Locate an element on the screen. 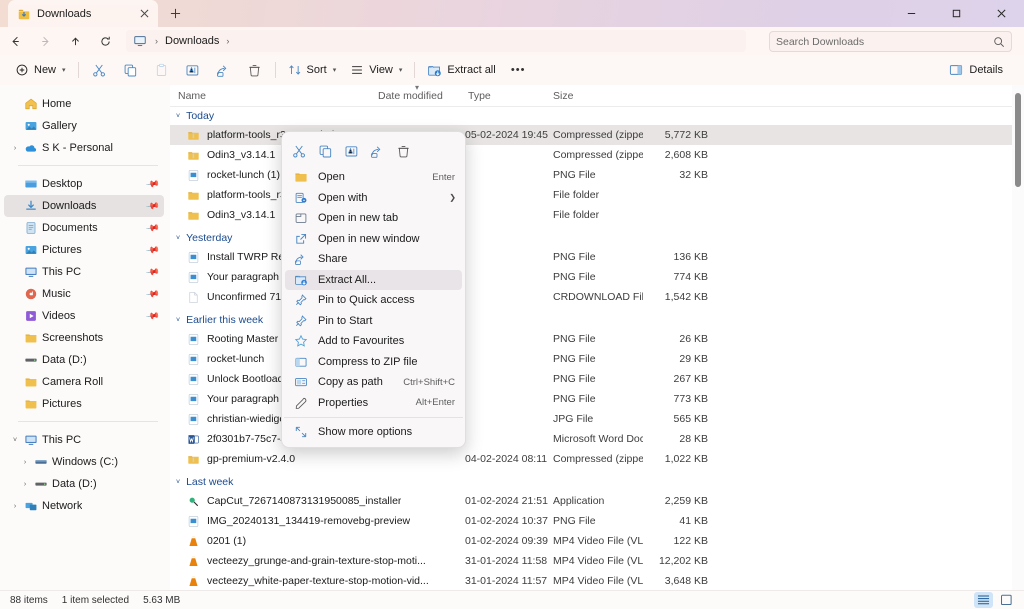  paste-button is located at coordinates (161, 70).